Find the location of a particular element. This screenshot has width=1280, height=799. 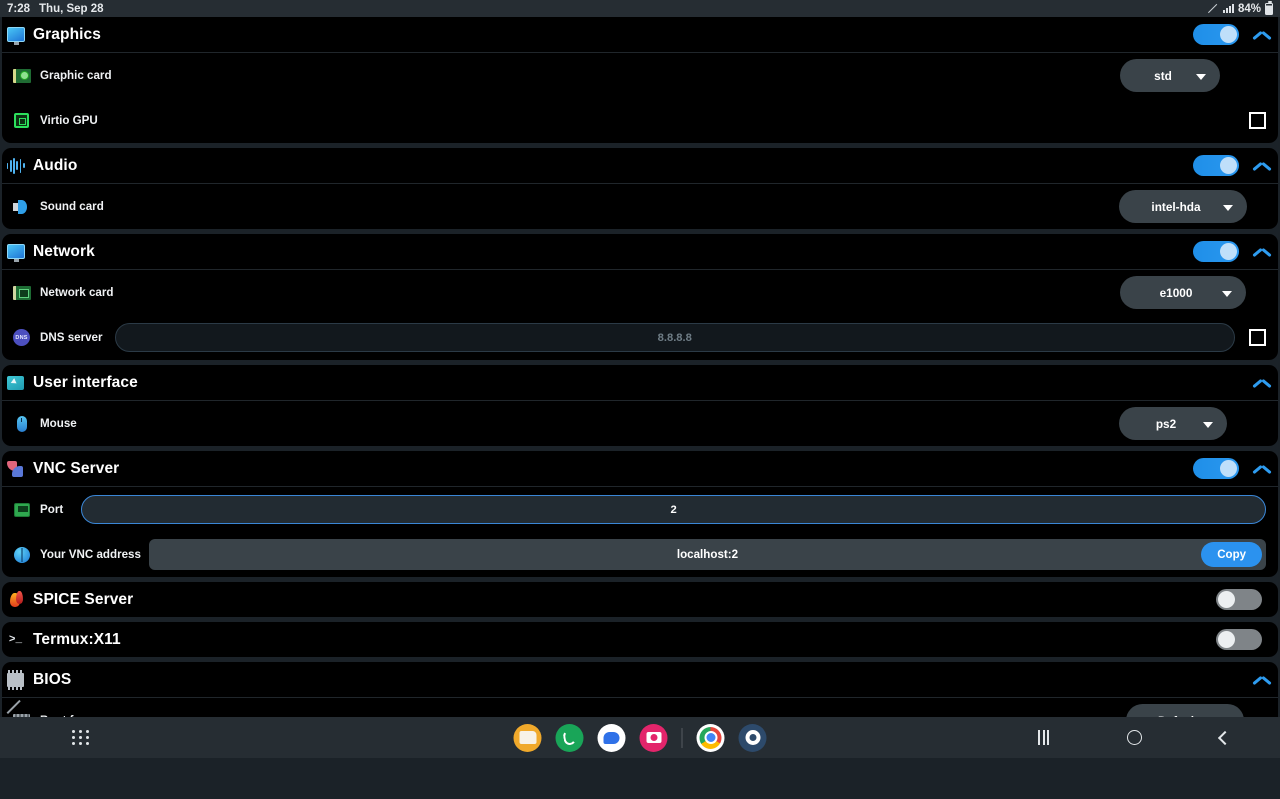

section-header-termux-x11: >_ Termux:X11 is located at coordinates (640, 639).